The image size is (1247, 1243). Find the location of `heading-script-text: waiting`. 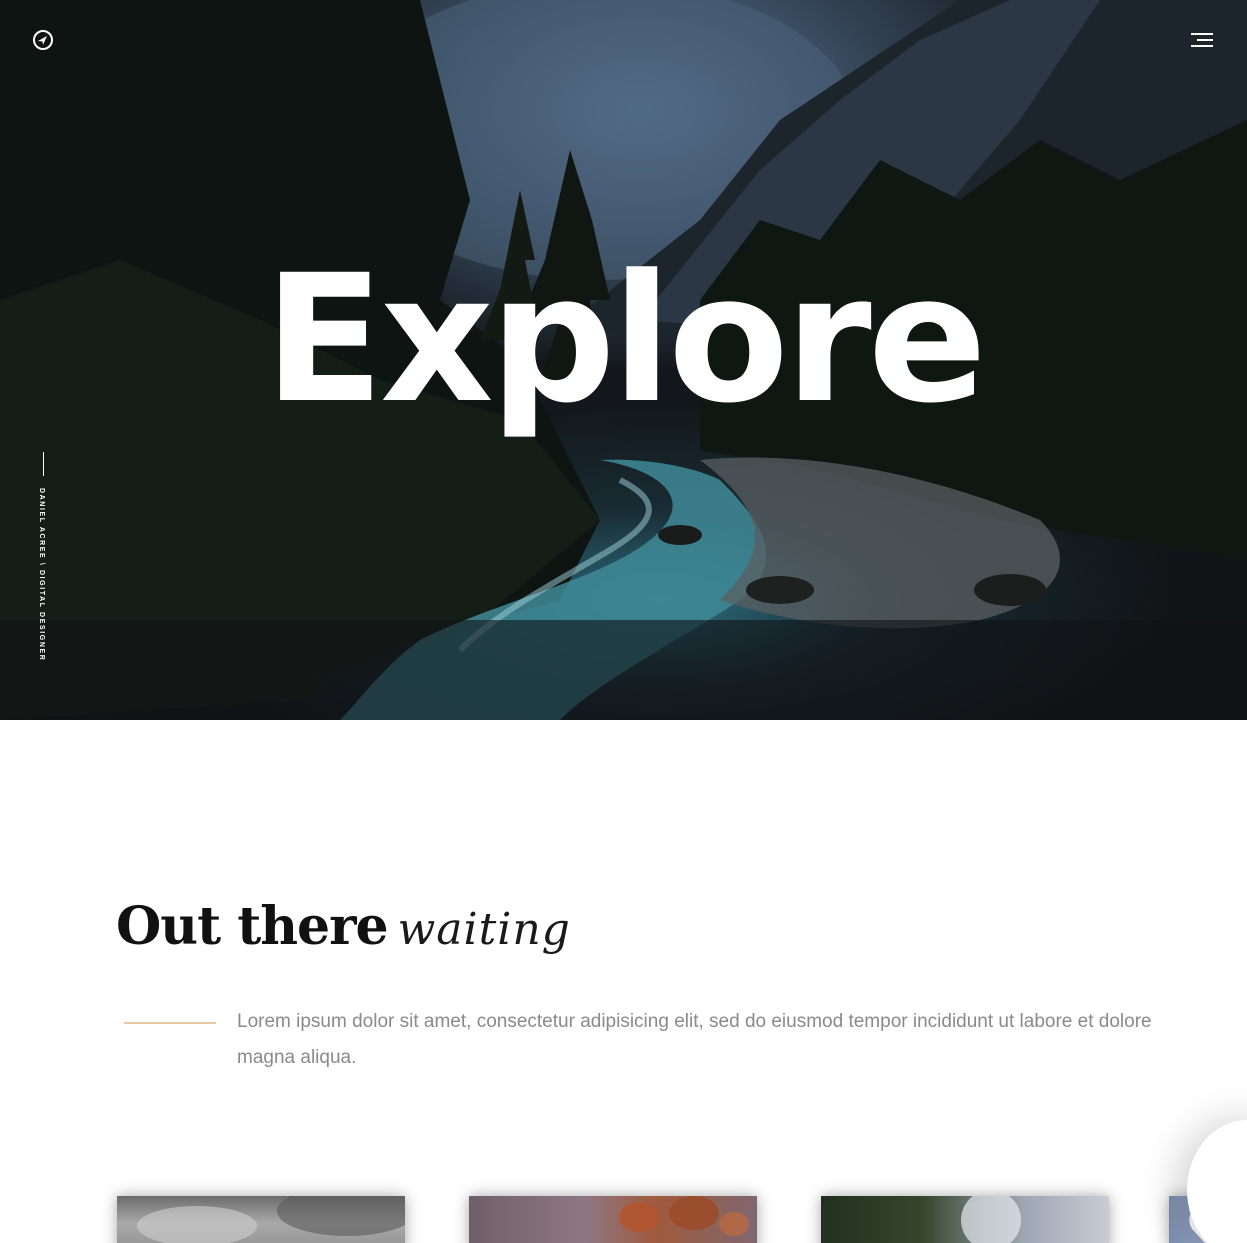

heading-script-text: waiting is located at coordinates (484, 929).